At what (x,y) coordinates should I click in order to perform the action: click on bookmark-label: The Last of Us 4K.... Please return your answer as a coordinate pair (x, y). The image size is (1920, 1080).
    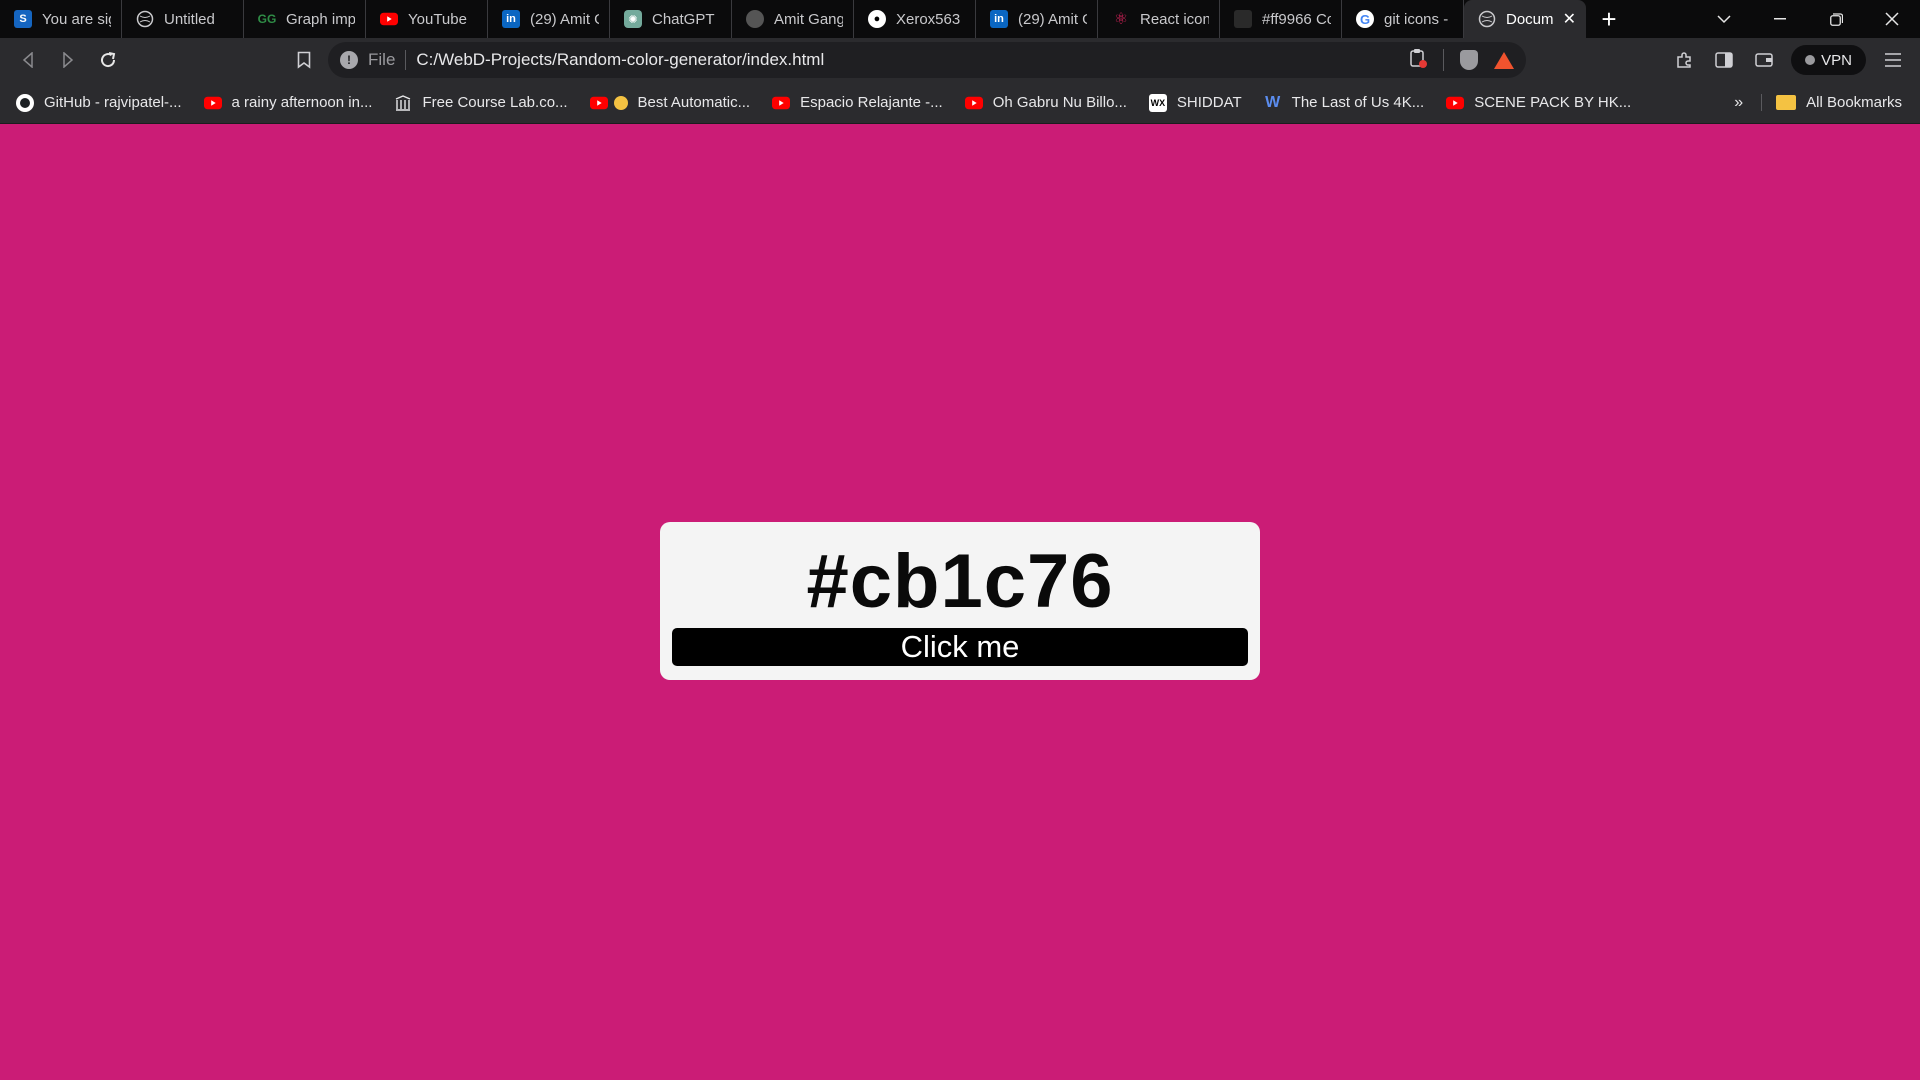
    Looking at the image, I should click on (1358, 102).